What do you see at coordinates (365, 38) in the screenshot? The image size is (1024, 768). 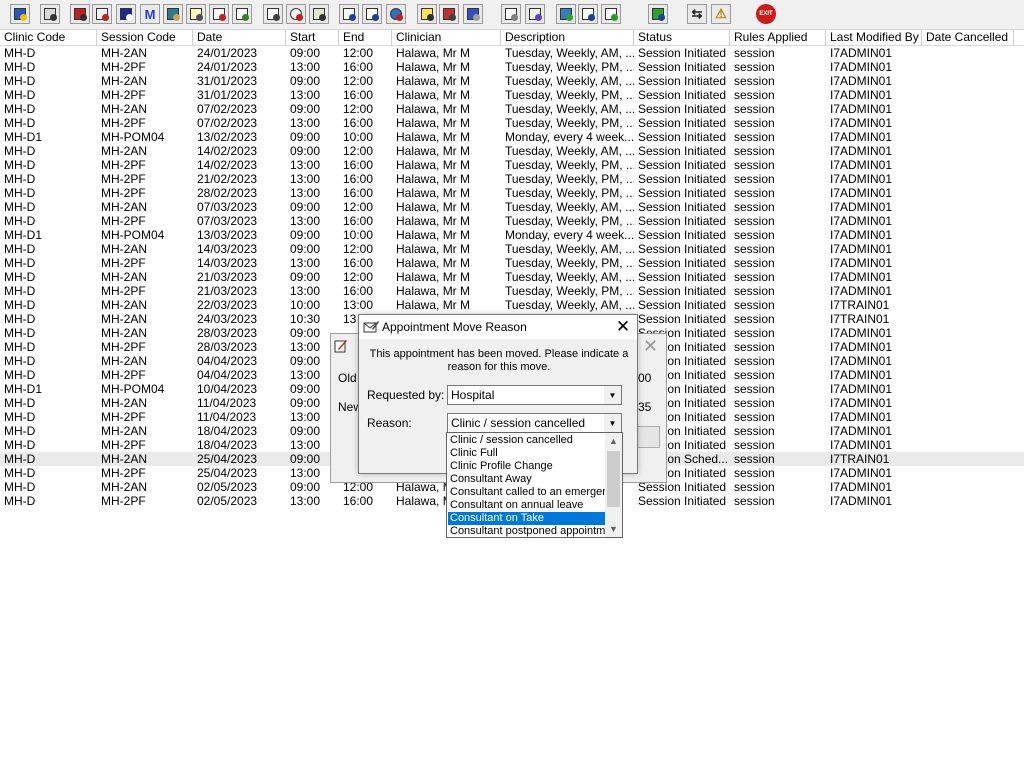 I see `column-header-end: End` at bounding box center [365, 38].